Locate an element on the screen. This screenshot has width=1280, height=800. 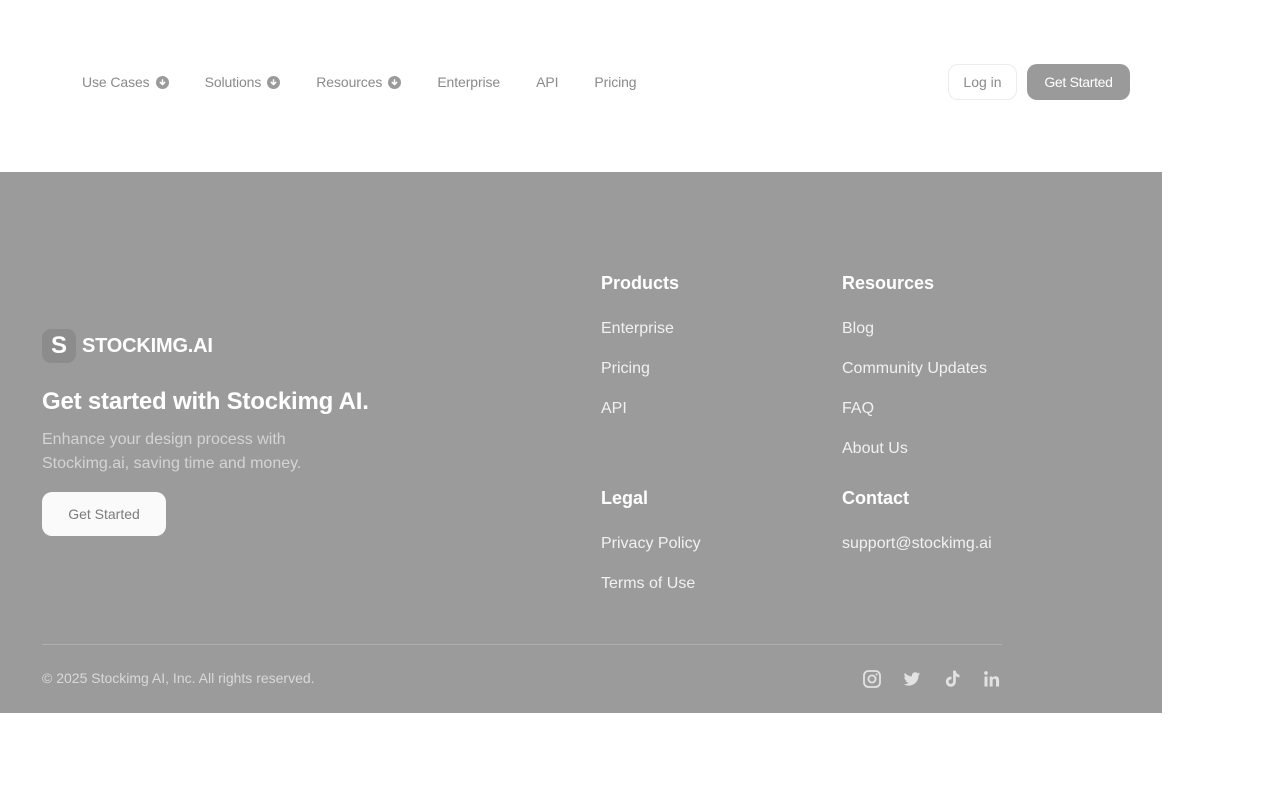
footer-link-support-email: support@stockimg.ai is located at coordinates (917, 544).